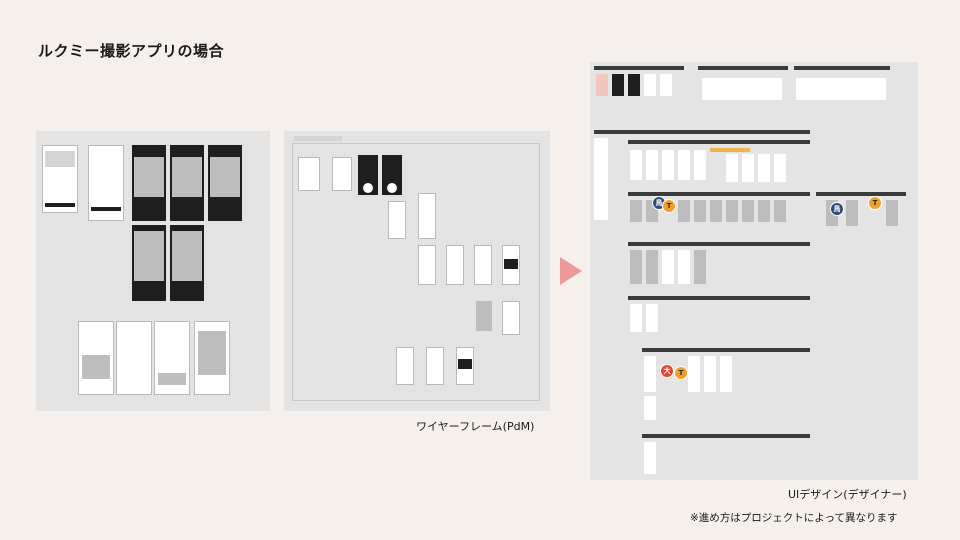 This screenshot has height=540, width=960. I want to click on frame-label, so click(318, 138).